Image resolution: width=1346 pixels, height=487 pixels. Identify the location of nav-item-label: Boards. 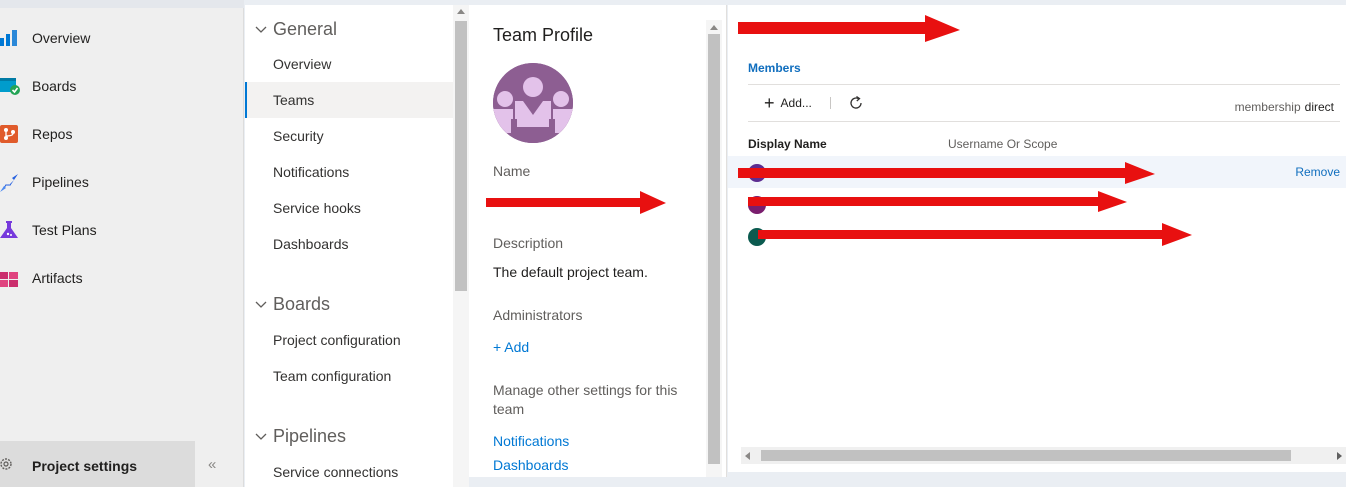
(54, 86).